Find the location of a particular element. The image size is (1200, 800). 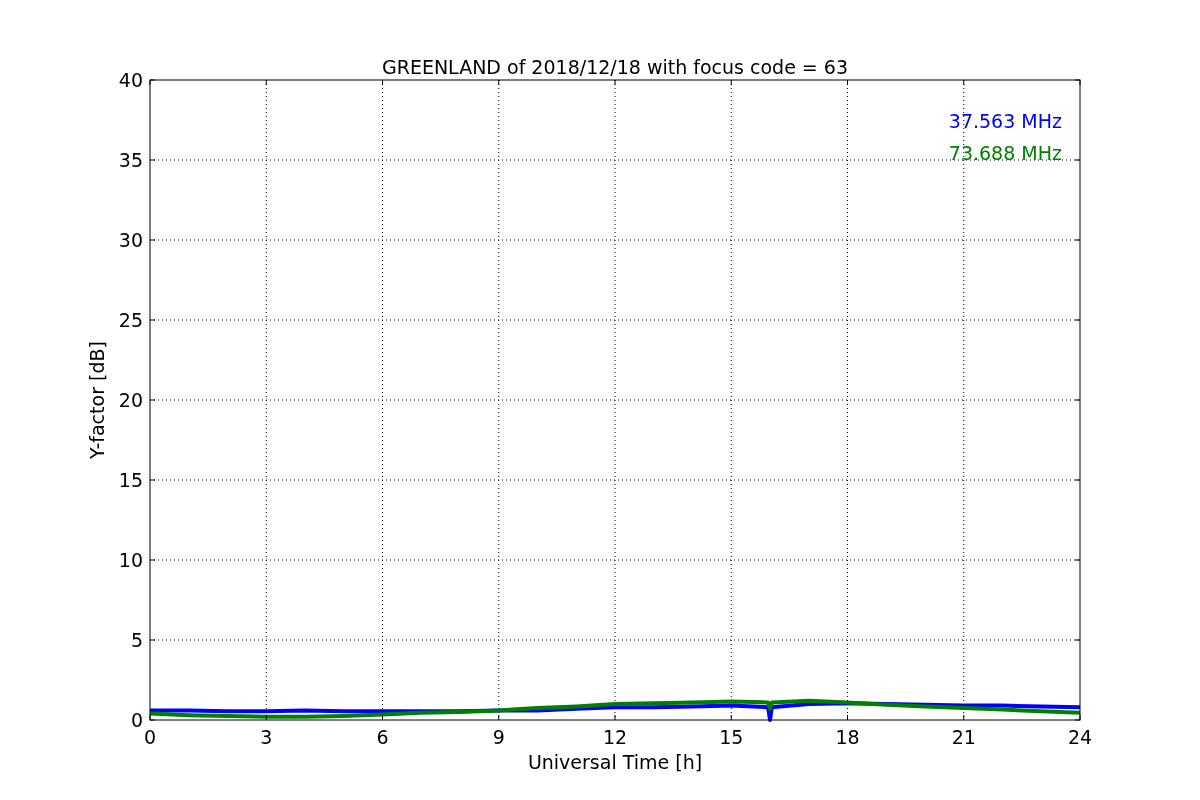

y-tick-label: 5 is located at coordinates (136, 640).